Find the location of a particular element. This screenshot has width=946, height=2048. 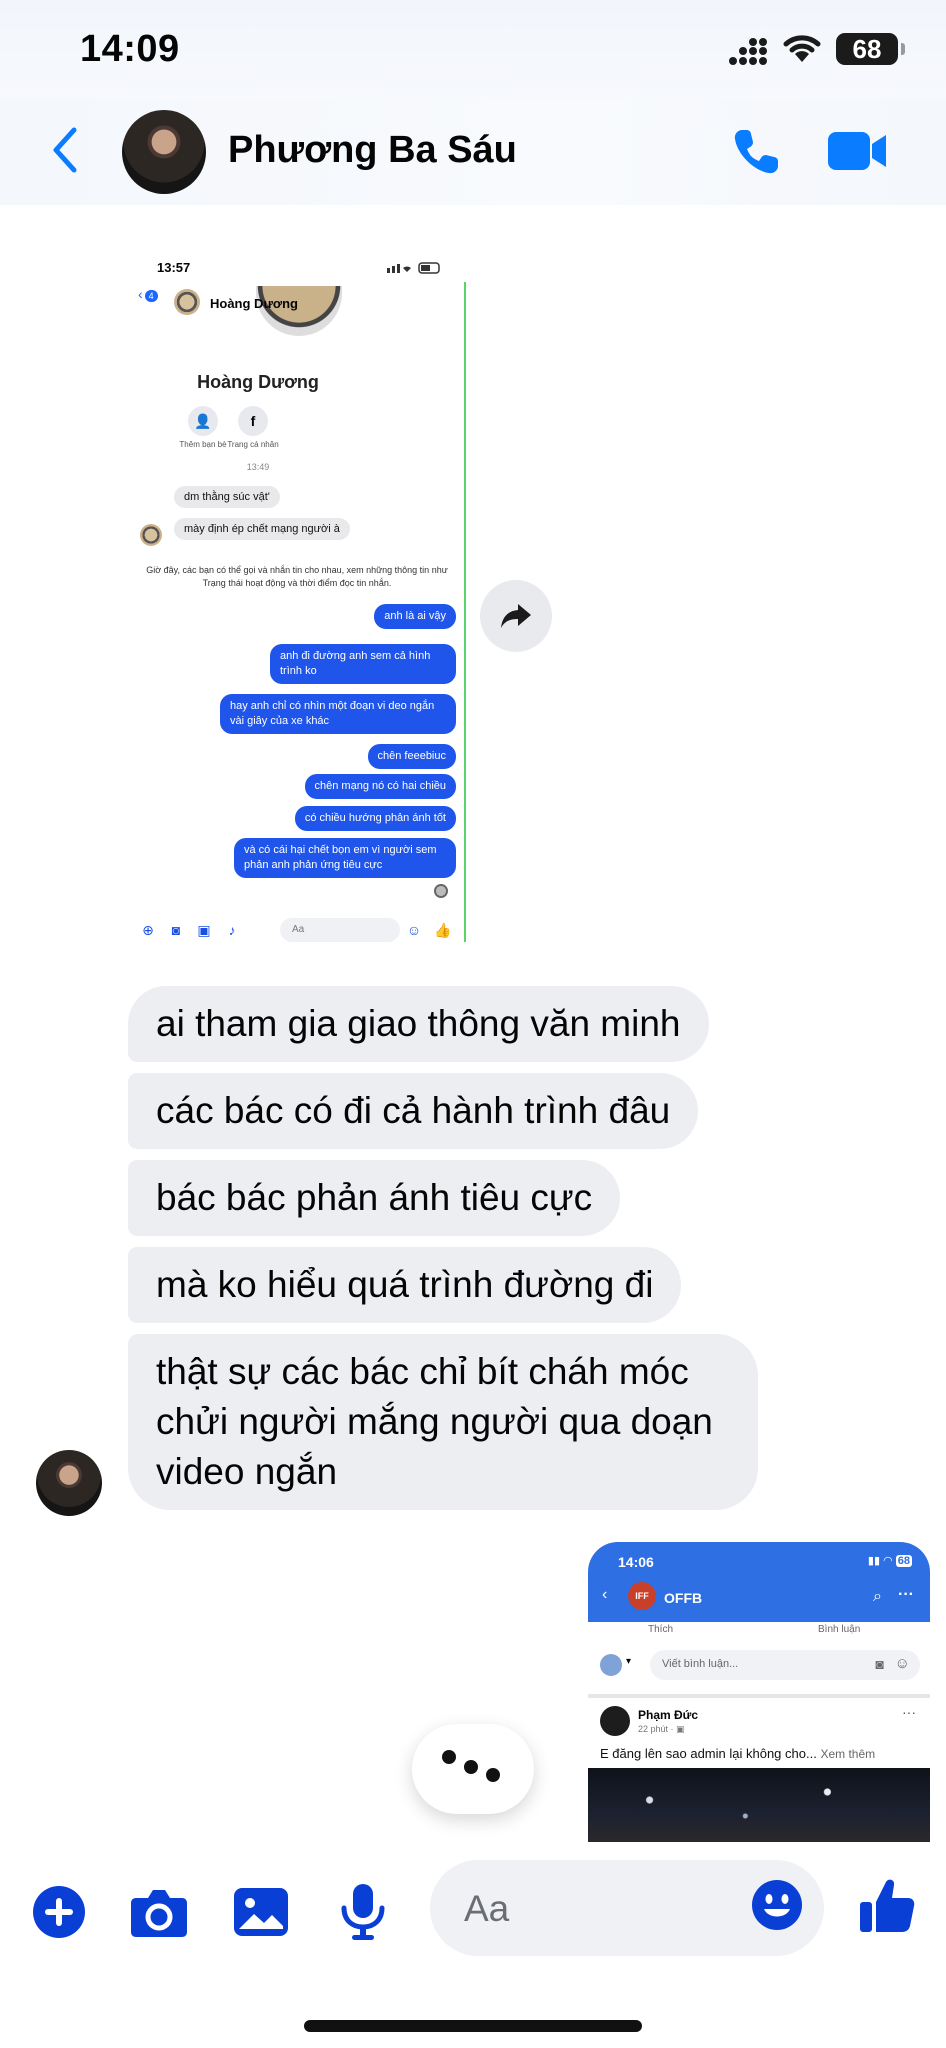

screenshot-image-icon: ▣ is located at coordinates (204, 930).